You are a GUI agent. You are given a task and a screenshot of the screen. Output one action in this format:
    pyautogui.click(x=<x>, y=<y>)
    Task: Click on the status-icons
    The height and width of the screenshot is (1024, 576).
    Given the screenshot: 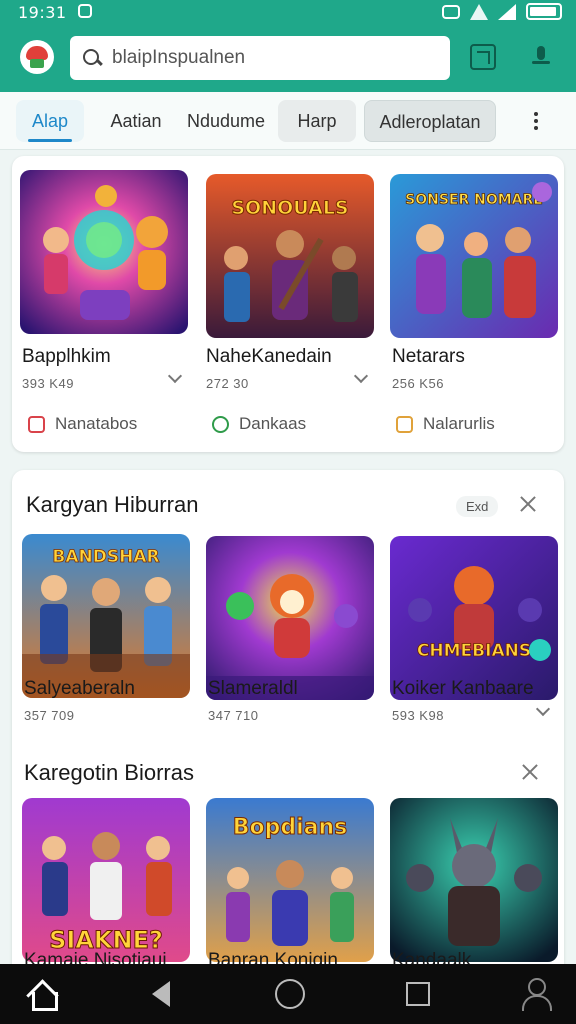 What is the action you would take?
    pyautogui.click(x=502, y=11)
    